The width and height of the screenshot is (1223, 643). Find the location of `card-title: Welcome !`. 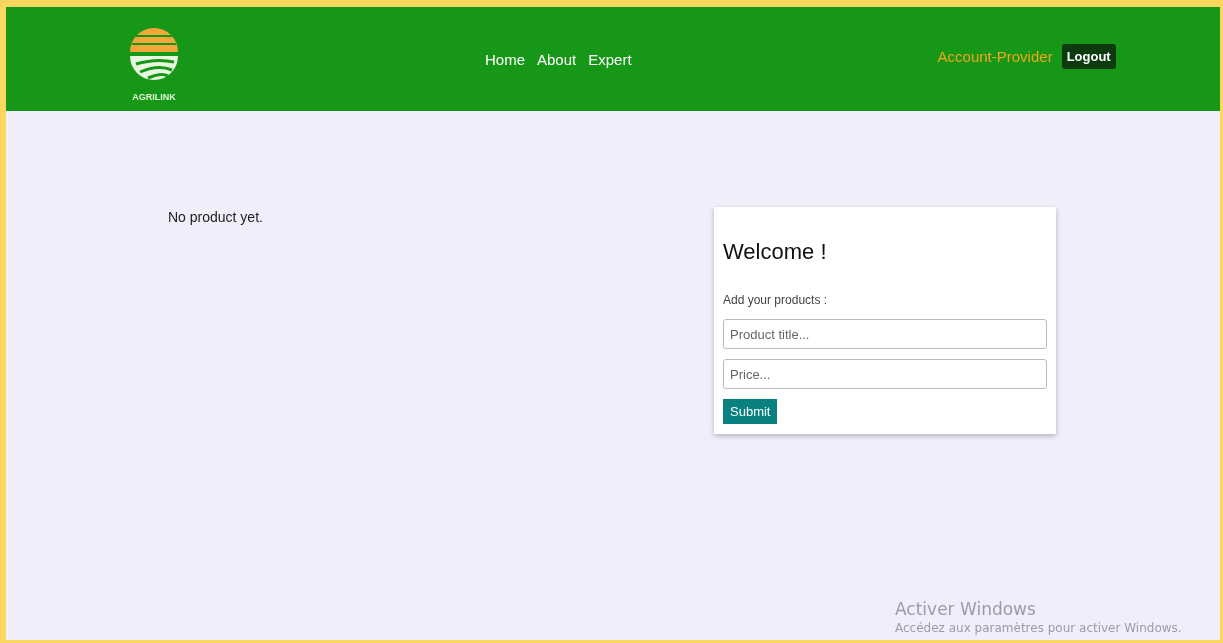

card-title: Welcome ! is located at coordinates (775, 252).